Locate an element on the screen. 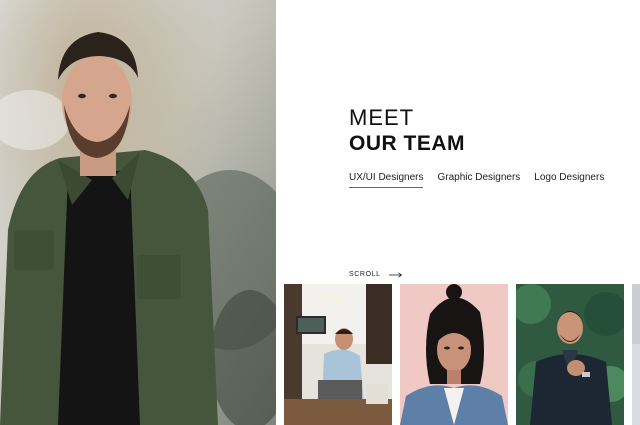 This screenshot has width=640, height=425. tab-ux-ui-designers: UX/UI Designers is located at coordinates (386, 180).